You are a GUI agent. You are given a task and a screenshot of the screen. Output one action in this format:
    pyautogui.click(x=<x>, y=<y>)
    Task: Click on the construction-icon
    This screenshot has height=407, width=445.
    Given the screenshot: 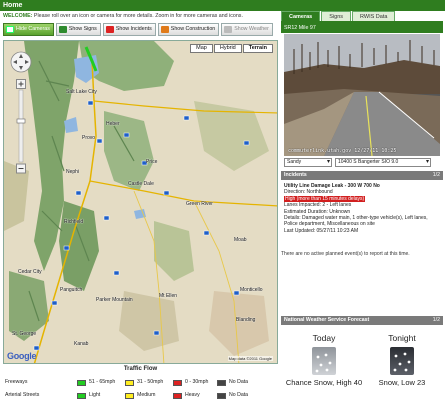 What is the action you would take?
    pyautogui.click(x=164, y=29)
    